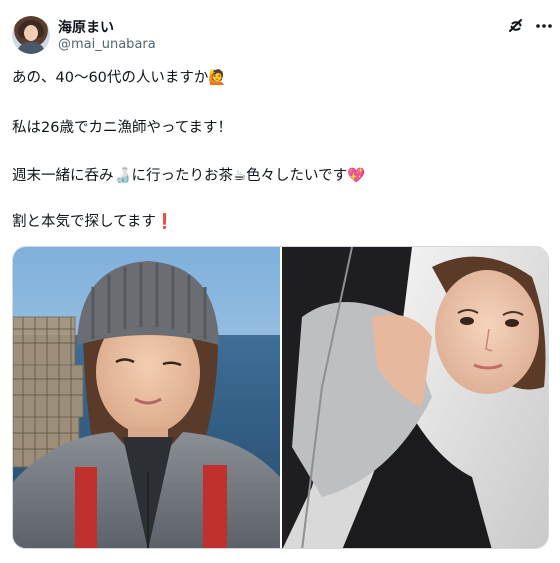 The height and width of the screenshot is (563, 560). What do you see at coordinates (93, 222) in the screenshot?
I see `post-line: 割と本気で探してます❗` at bounding box center [93, 222].